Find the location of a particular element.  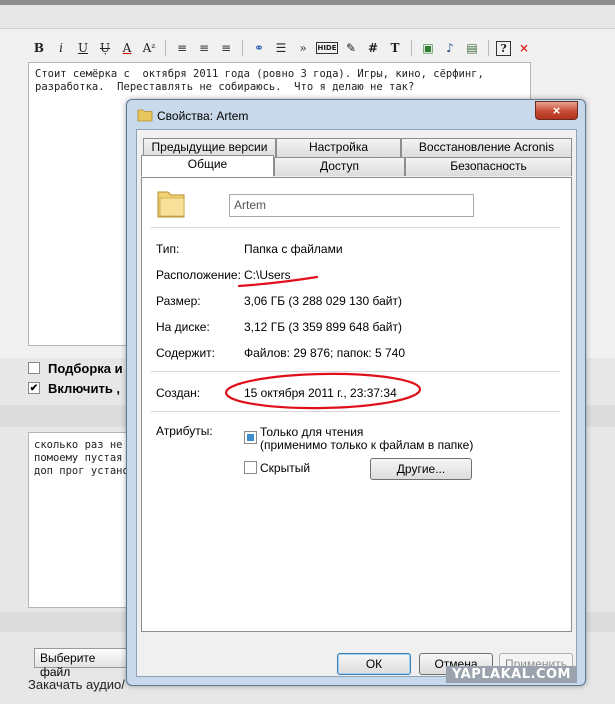

site-watermark: YAPLAKAL.COM is located at coordinates (511, 674).